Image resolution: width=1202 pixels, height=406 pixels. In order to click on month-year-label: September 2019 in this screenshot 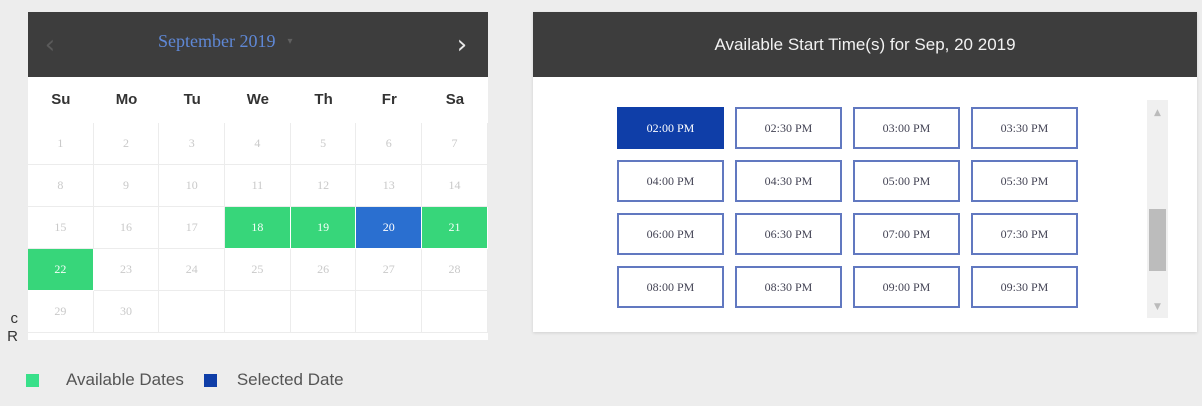, I will do `click(217, 40)`.